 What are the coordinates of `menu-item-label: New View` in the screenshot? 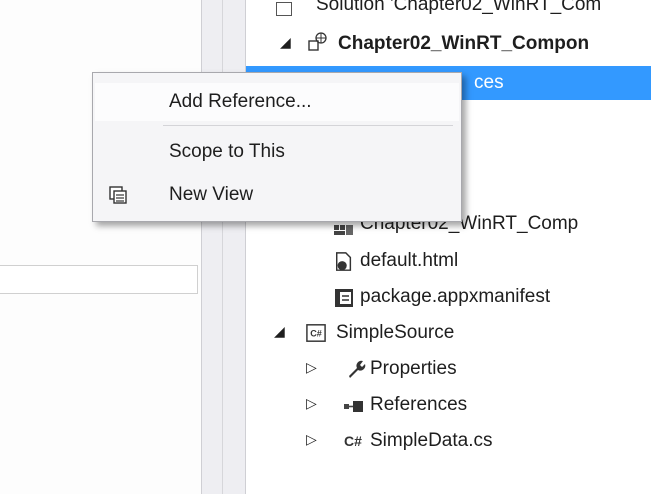 It's located at (211, 194).